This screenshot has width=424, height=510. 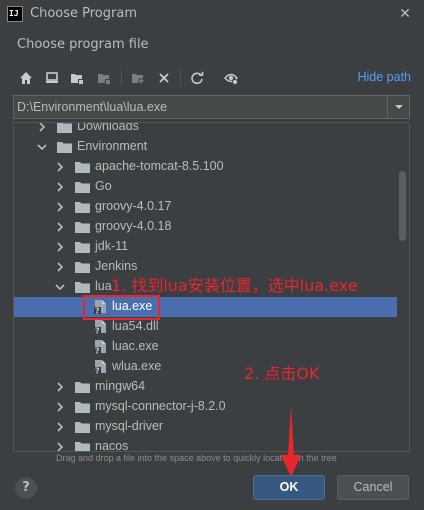 What do you see at coordinates (197, 78) in the screenshot?
I see `refresh-icon` at bounding box center [197, 78].